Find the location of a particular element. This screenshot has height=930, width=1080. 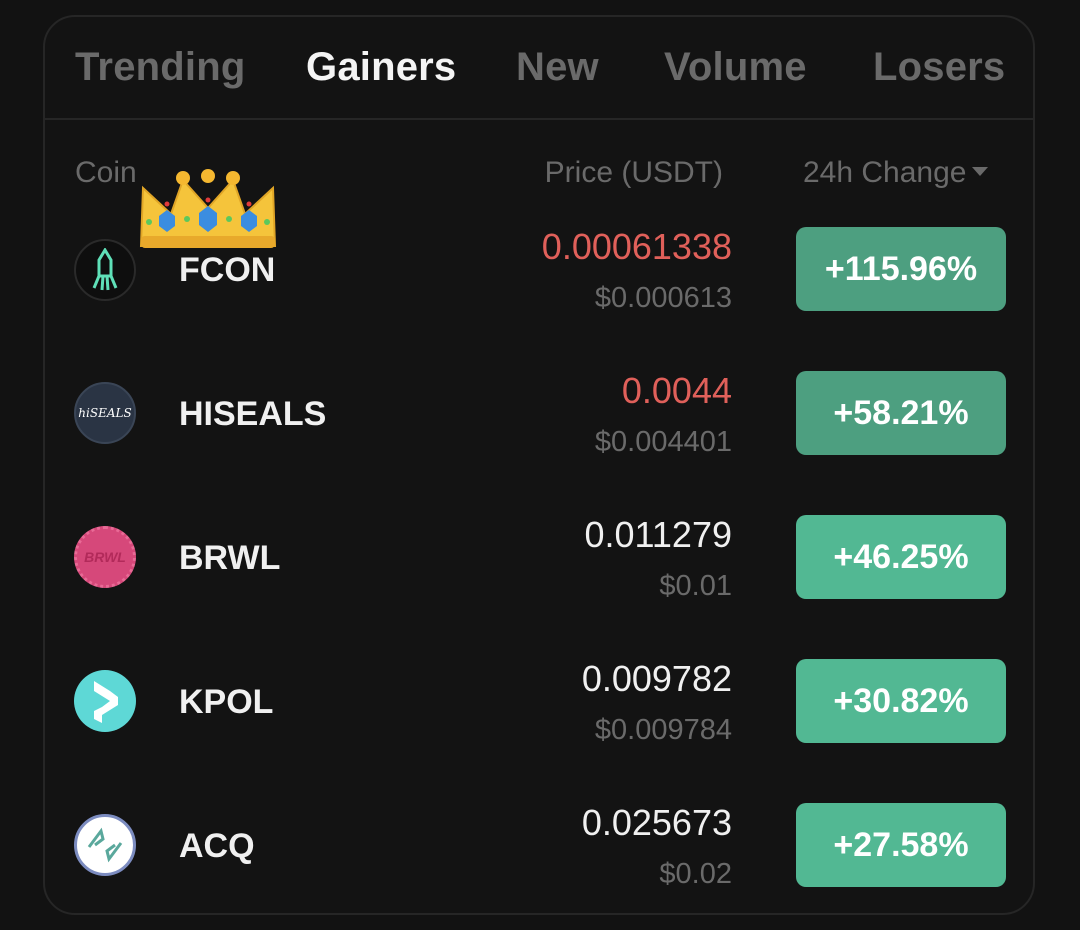

acq-glyph is located at coordinates (105, 845).